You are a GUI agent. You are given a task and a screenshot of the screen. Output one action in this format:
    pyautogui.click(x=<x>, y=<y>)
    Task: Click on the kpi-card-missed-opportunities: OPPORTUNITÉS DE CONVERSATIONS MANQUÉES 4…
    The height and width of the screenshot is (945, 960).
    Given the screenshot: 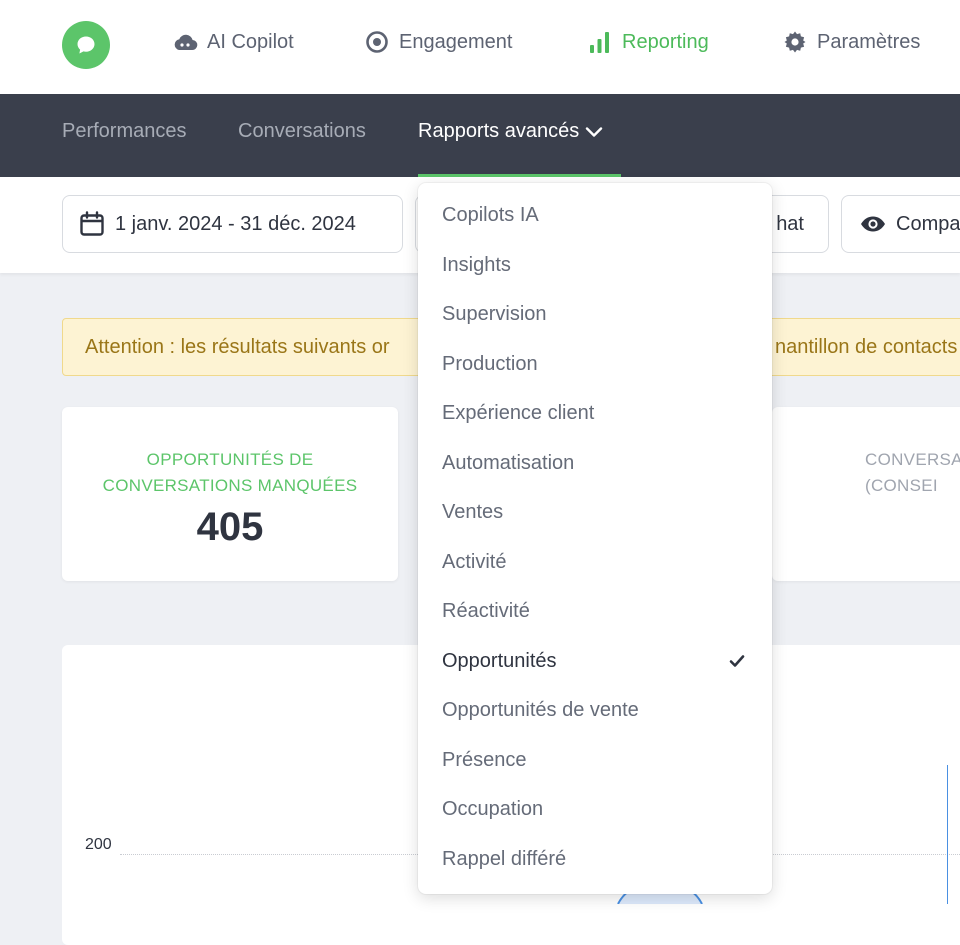 What is the action you would take?
    pyautogui.click(x=230, y=494)
    